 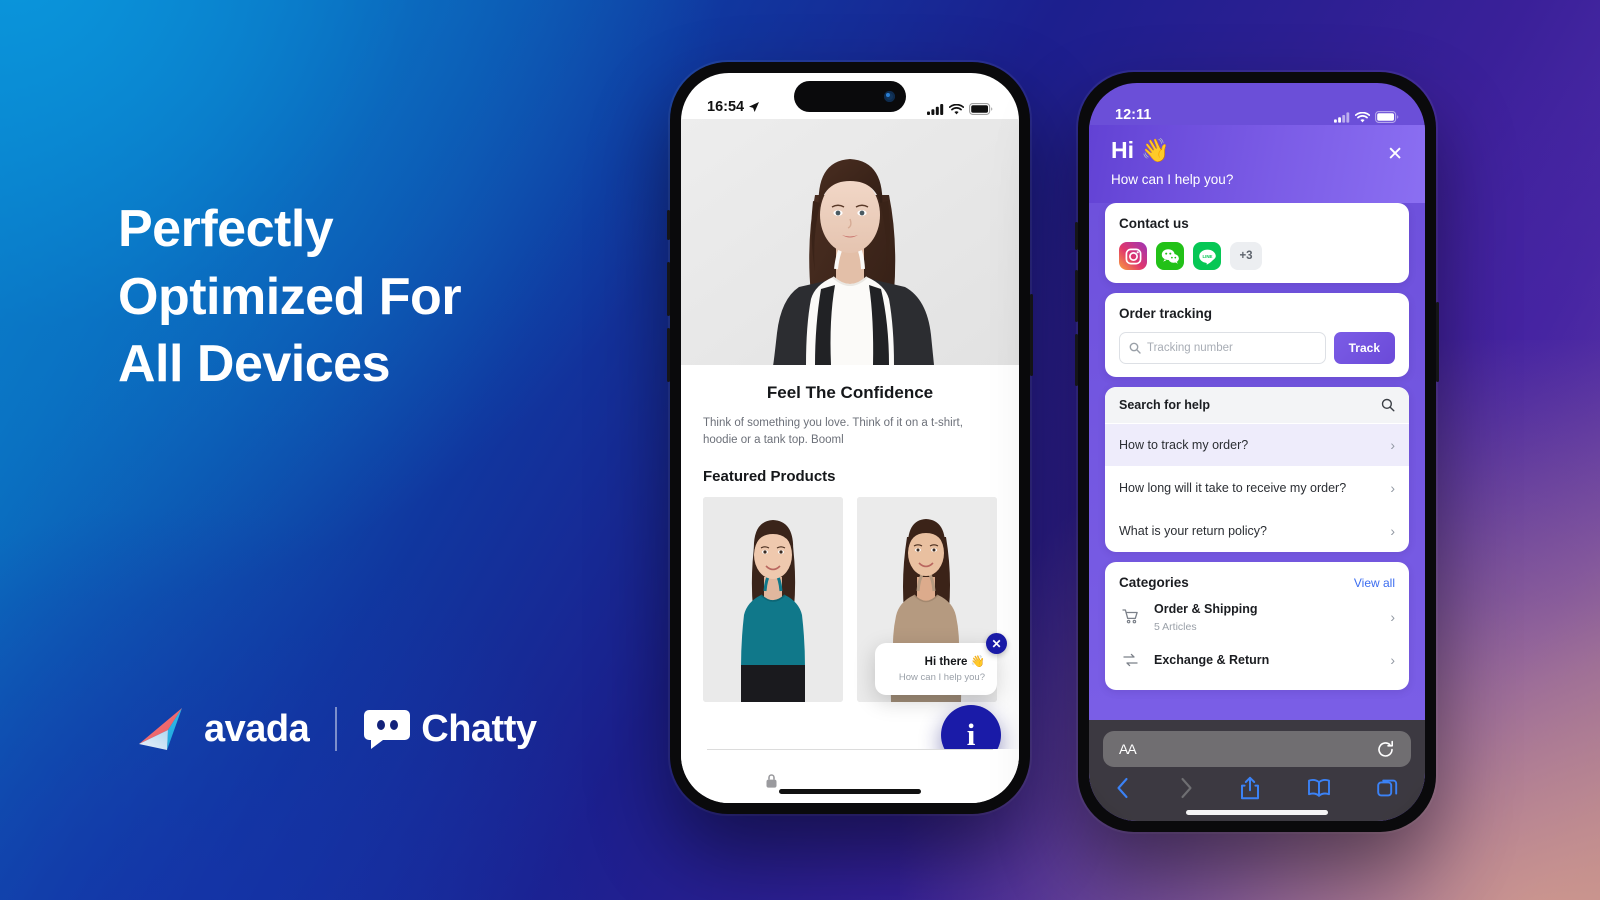 What do you see at coordinates (1166, 313) in the screenshot?
I see `order-tracking-title: Order tracking` at bounding box center [1166, 313].